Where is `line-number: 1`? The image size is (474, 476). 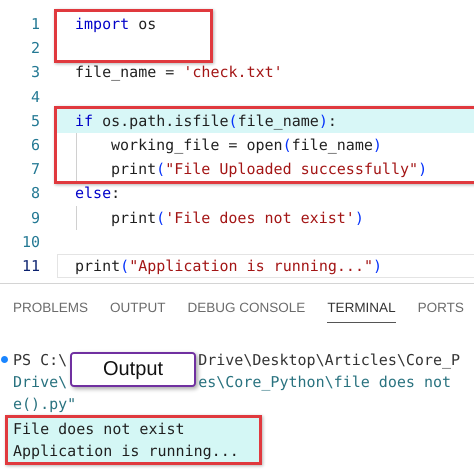
line-number: 1 is located at coordinates (35, 24).